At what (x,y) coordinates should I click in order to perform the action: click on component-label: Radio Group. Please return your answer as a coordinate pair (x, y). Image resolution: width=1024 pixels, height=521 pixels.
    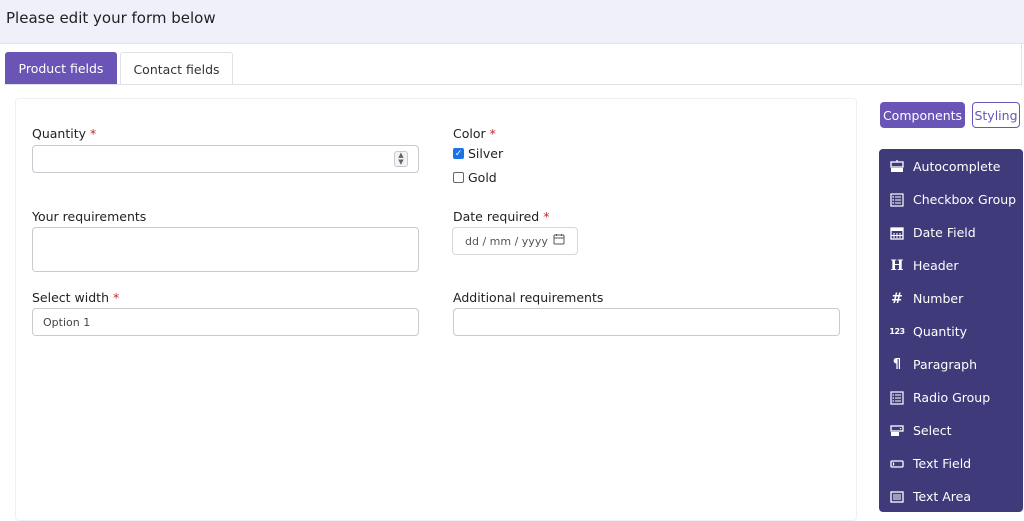
    Looking at the image, I should click on (952, 397).